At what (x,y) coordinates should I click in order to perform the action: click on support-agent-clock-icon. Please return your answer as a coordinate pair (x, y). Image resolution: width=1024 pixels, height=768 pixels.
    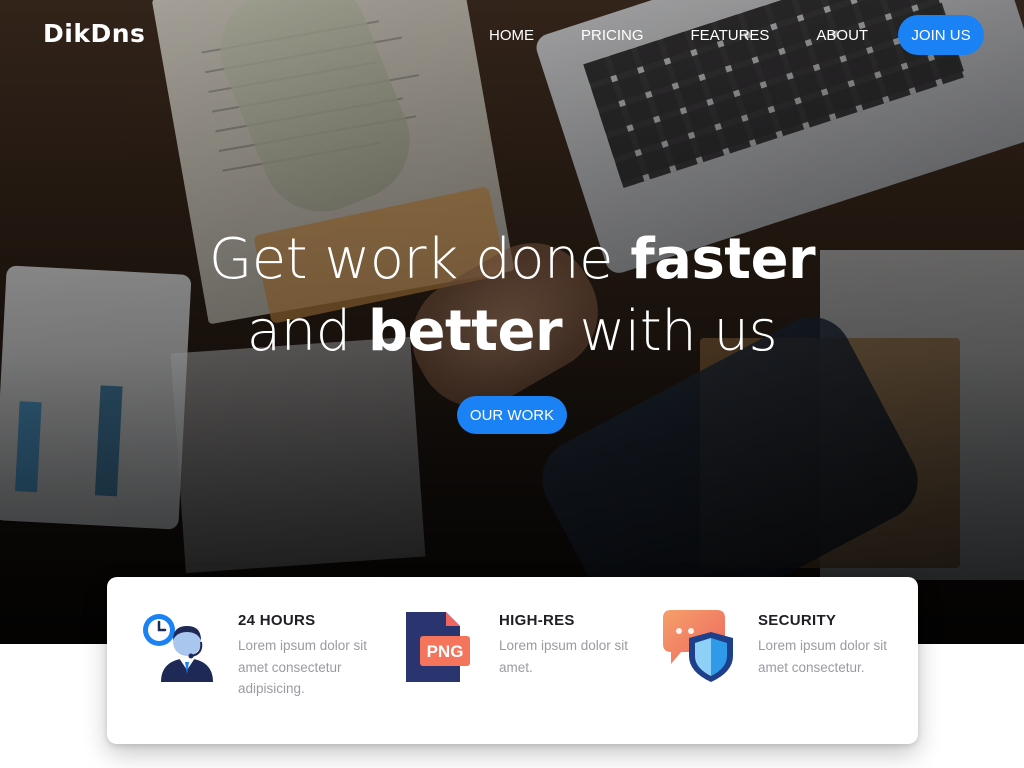
    Looking at the image, I should click on (178, 648).